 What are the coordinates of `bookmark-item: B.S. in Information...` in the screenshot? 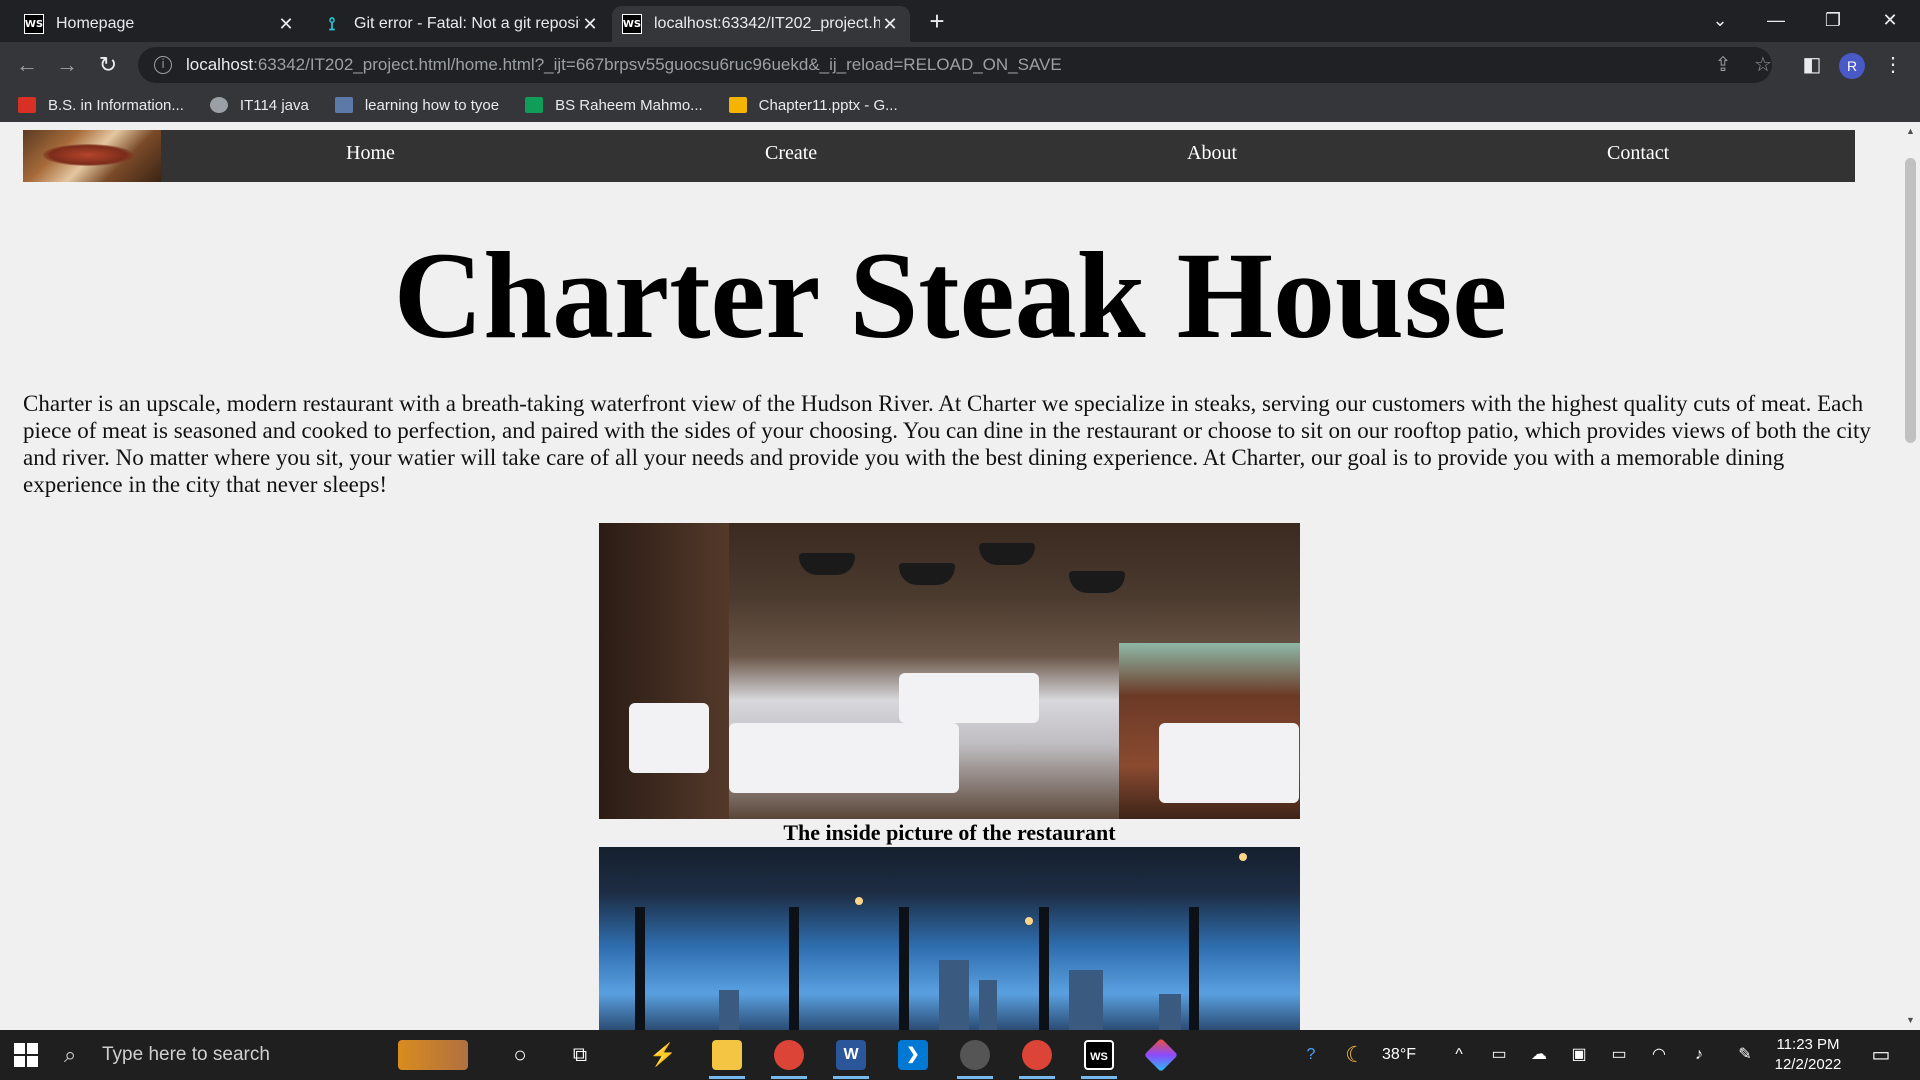 It's located at (101, 105).